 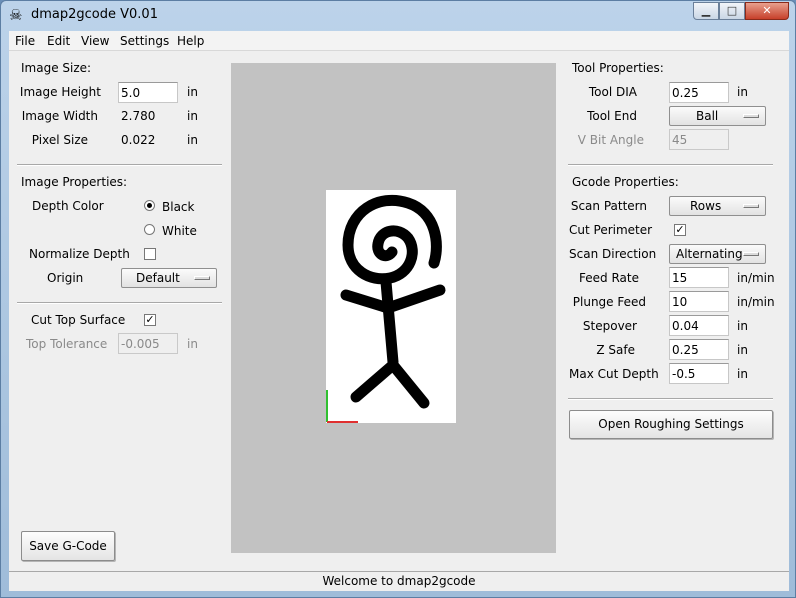 What do you see at coordinates (149, 229) in the screenshot?
I see `depth-white-radio` at bounding box center [149, 229].